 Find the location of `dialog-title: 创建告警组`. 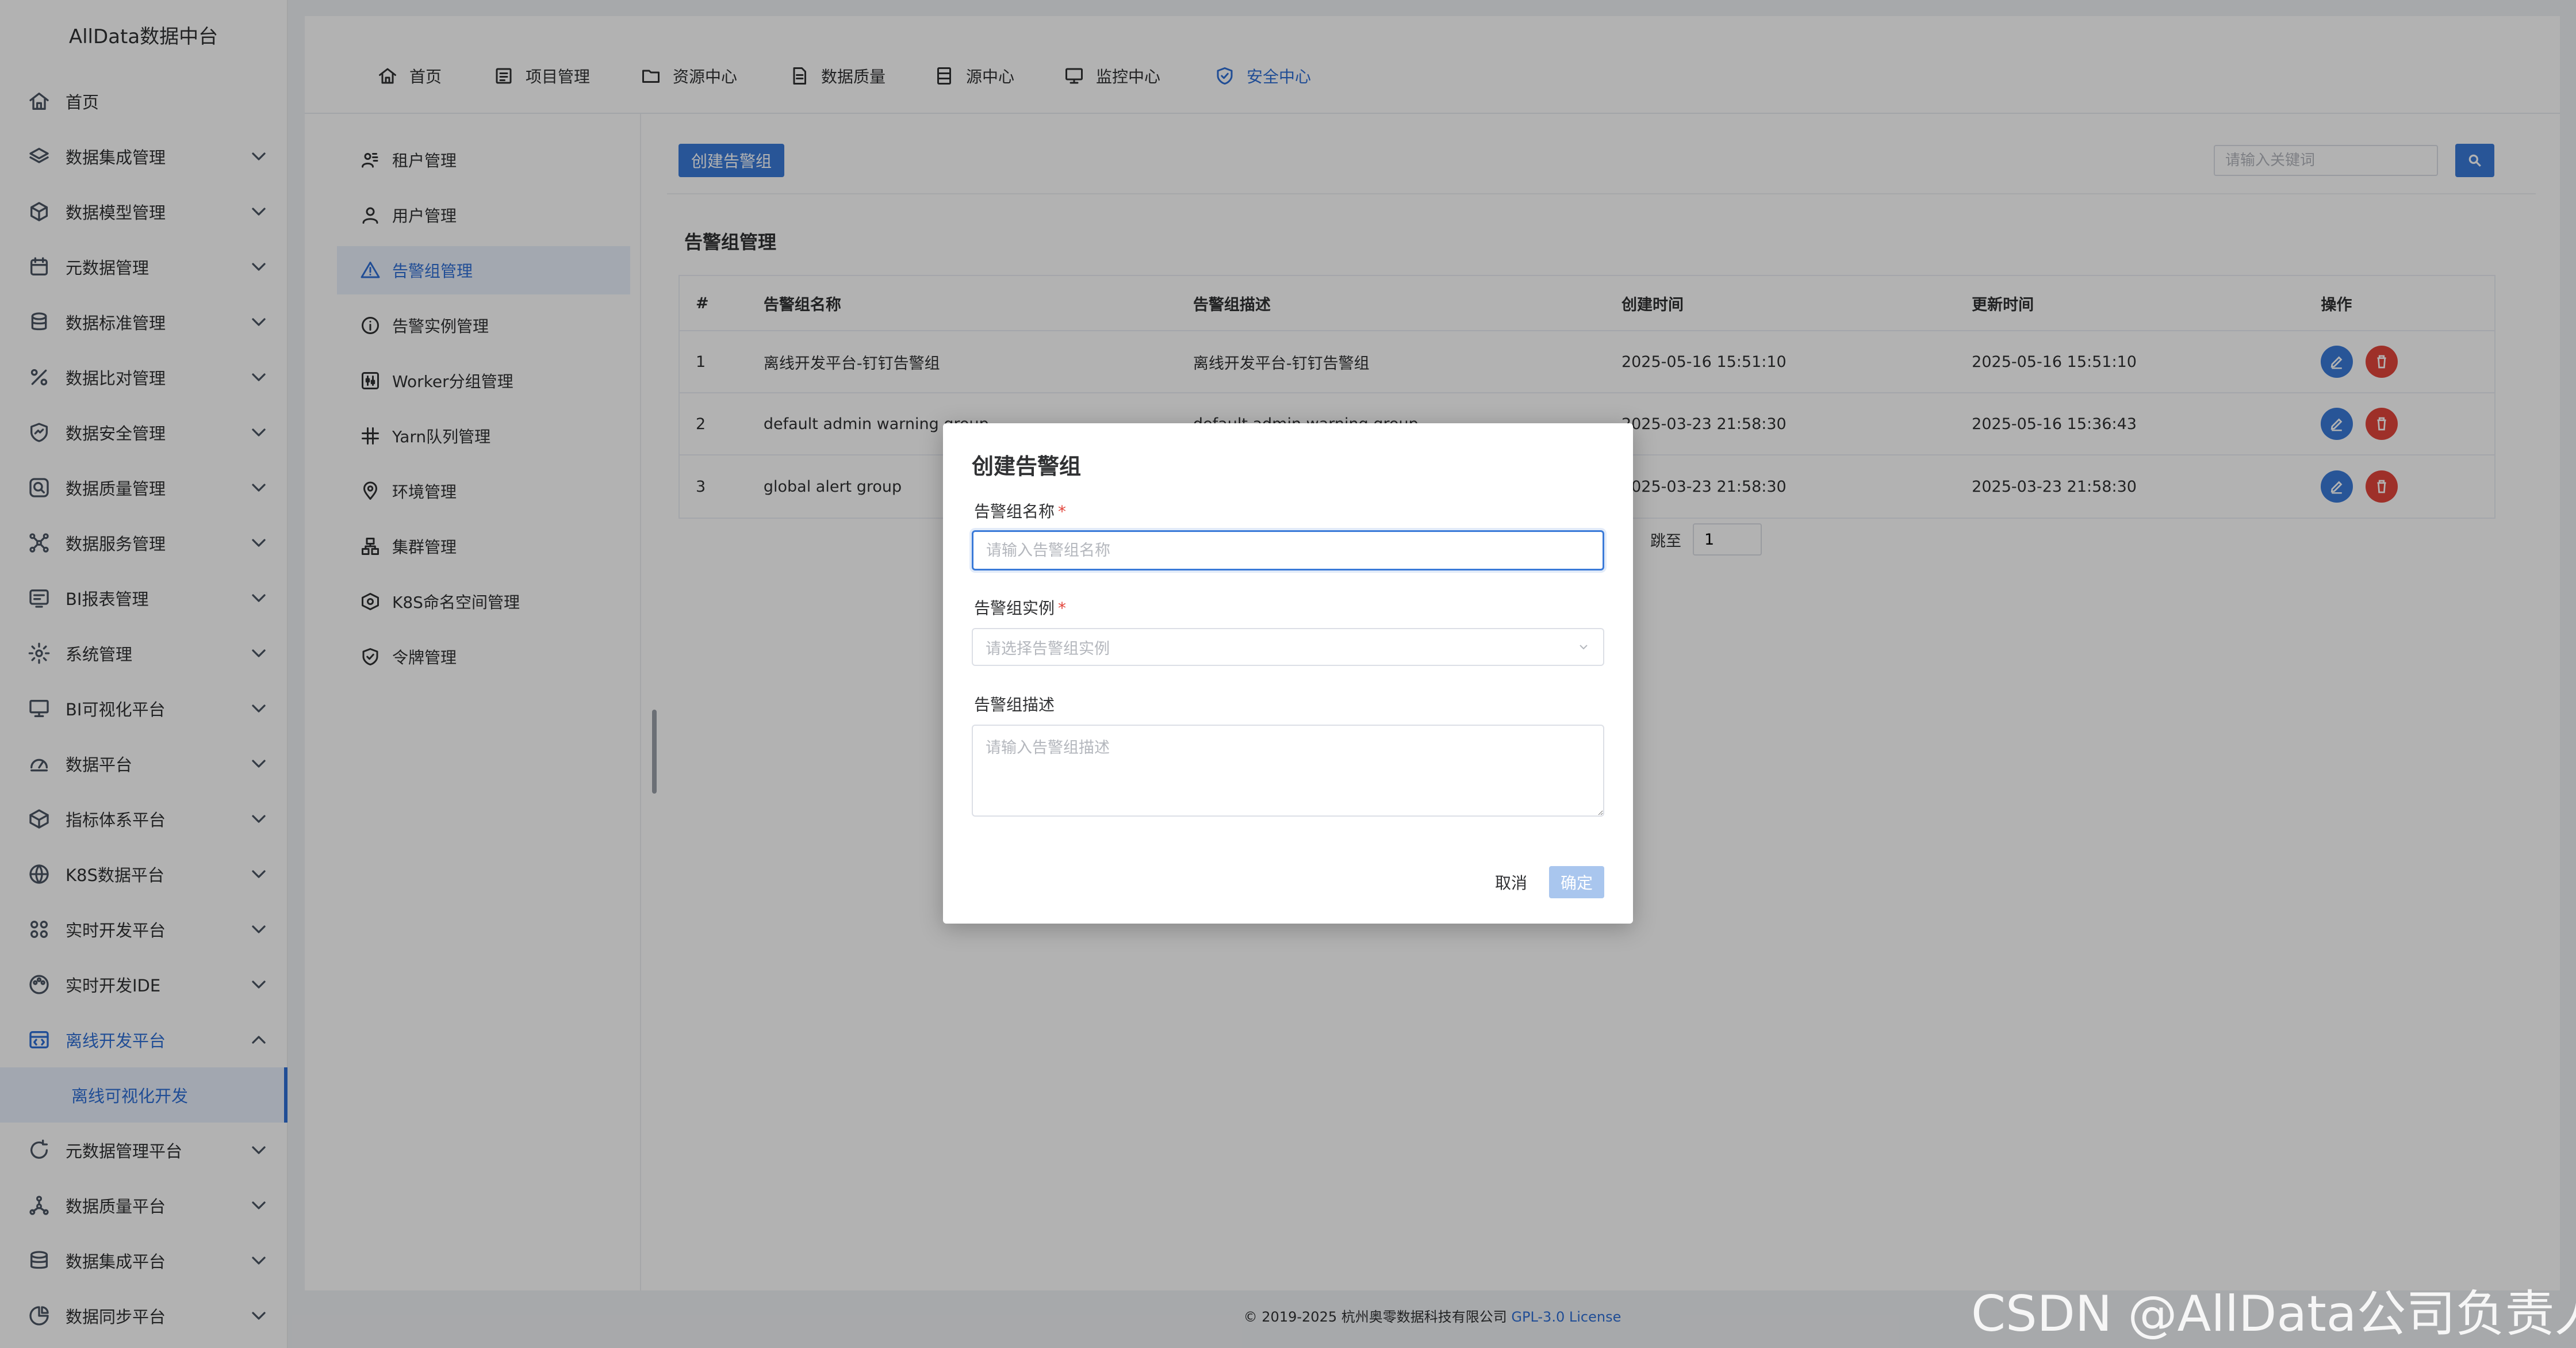

dialog-title: 创建告警组 is located at coordinates (1027, 467).